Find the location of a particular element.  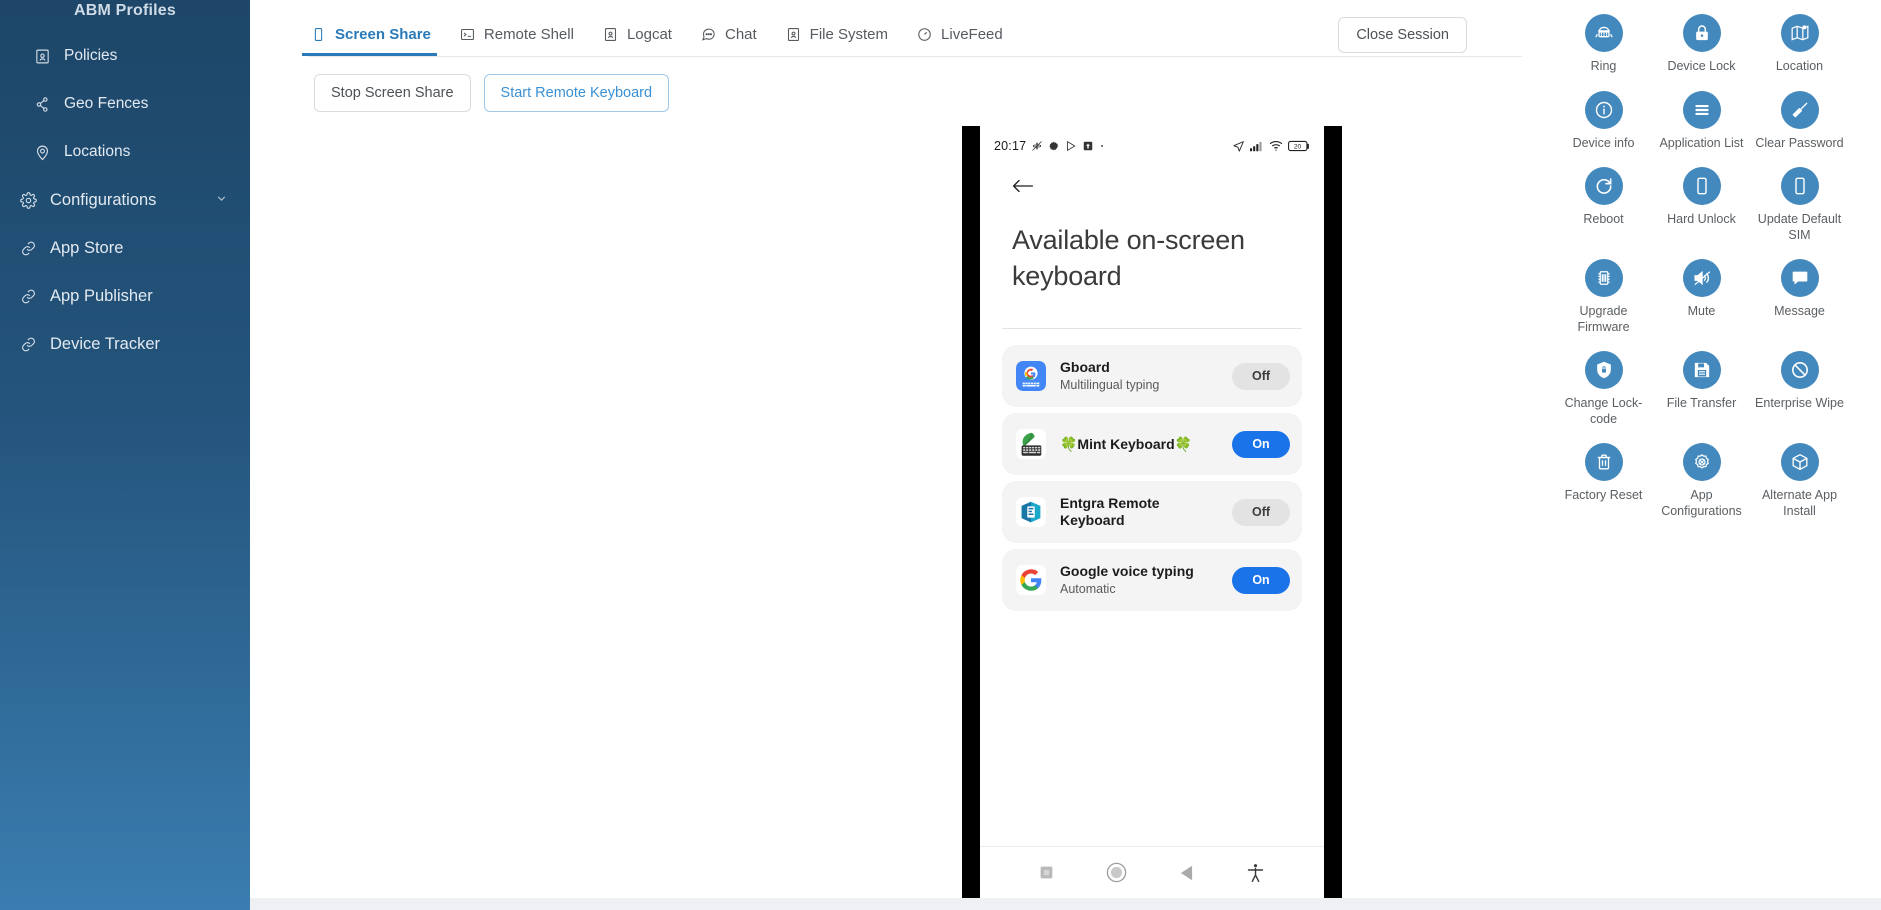

action-file-transfer: File Transfer is located at coordinates (1702, 389).